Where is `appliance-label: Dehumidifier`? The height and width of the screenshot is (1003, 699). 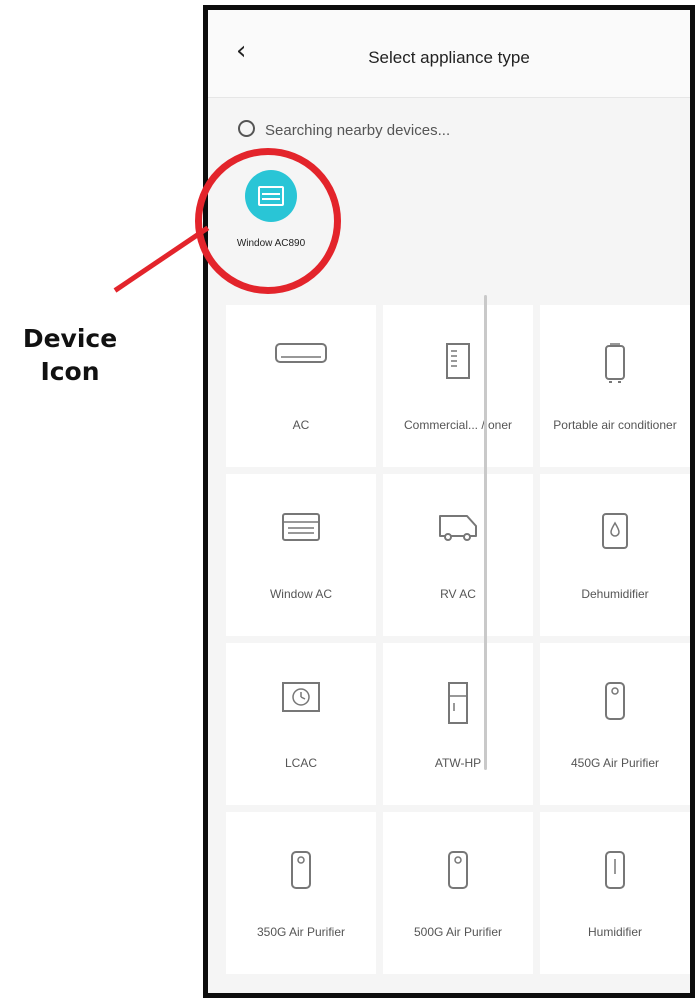 appliance-label: Dehumidifier is located at coordinates (615, 594).